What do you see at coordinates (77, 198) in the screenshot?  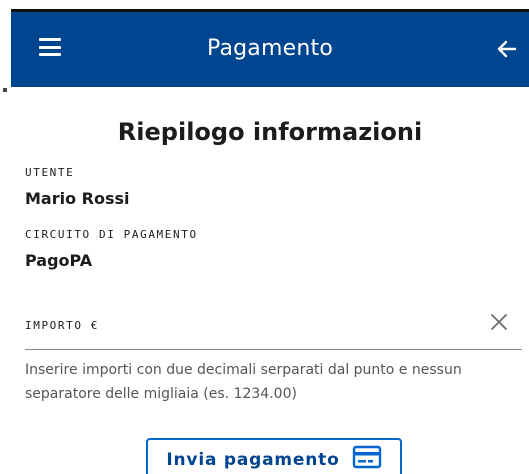 I see `user-value: Mario Rossi` at bounding box center [77, 198].